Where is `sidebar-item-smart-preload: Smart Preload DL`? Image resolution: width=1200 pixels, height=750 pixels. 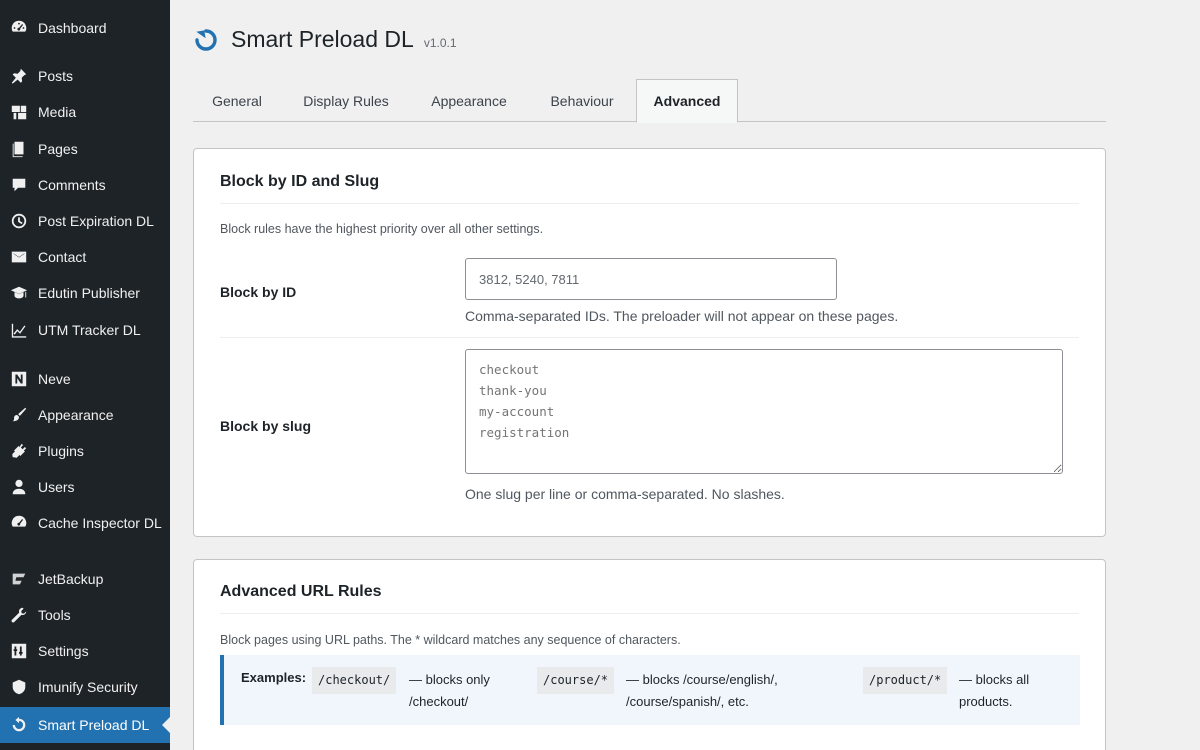 sidebar-item-smart-preload: Smart Preload DL is located at coordinates (85, 725).